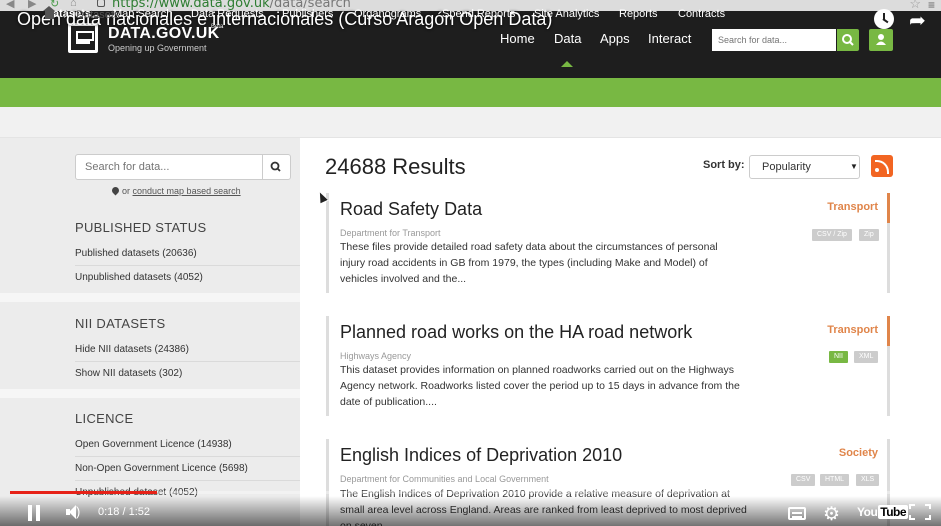  I want to click on filter-unpublished-datasets: Unpublished datasets (4052), so click(139, 277).